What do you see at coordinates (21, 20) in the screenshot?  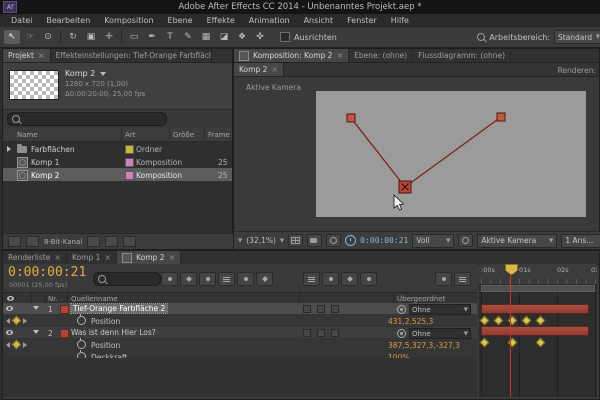 I see `menu-datei: Datei` at bounding box center [21, 20].